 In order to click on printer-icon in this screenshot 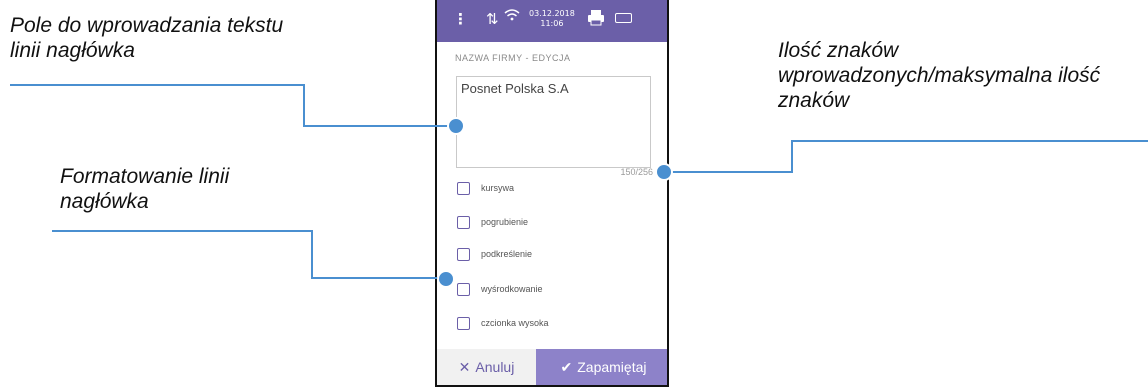, I will do `click(596, 20)`.